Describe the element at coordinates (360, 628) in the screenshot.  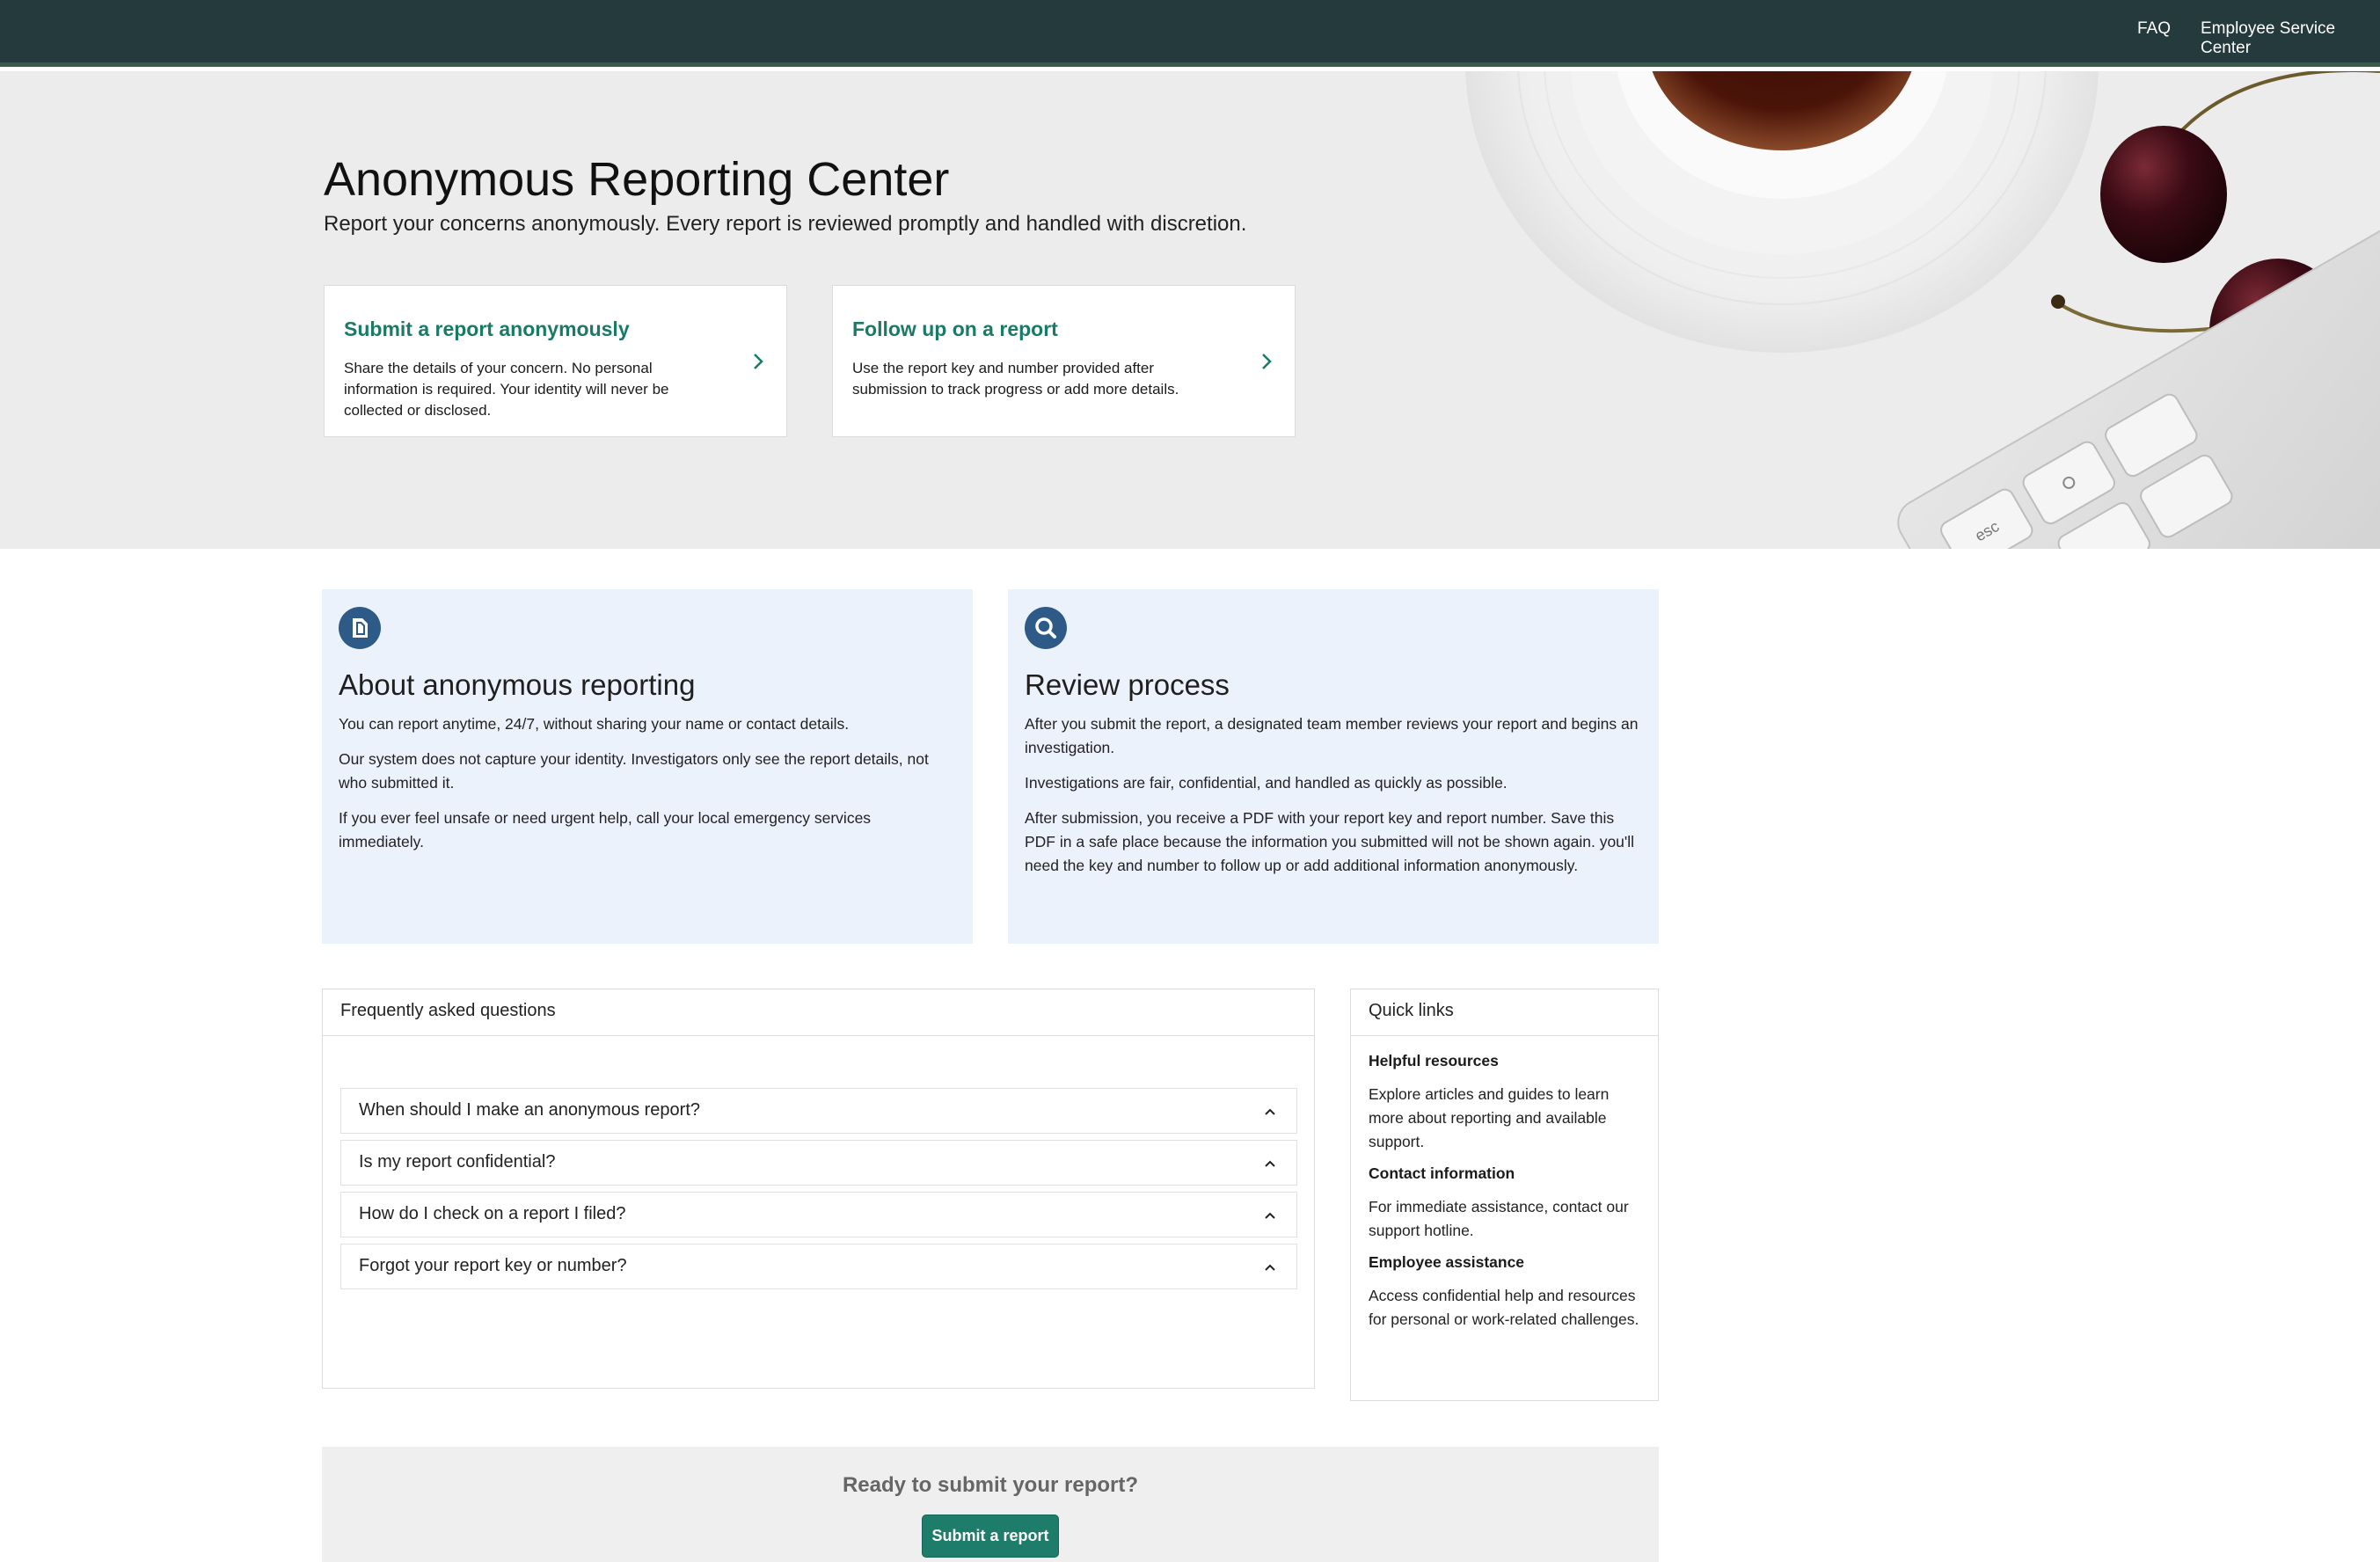
I see `document-icon` at that location.